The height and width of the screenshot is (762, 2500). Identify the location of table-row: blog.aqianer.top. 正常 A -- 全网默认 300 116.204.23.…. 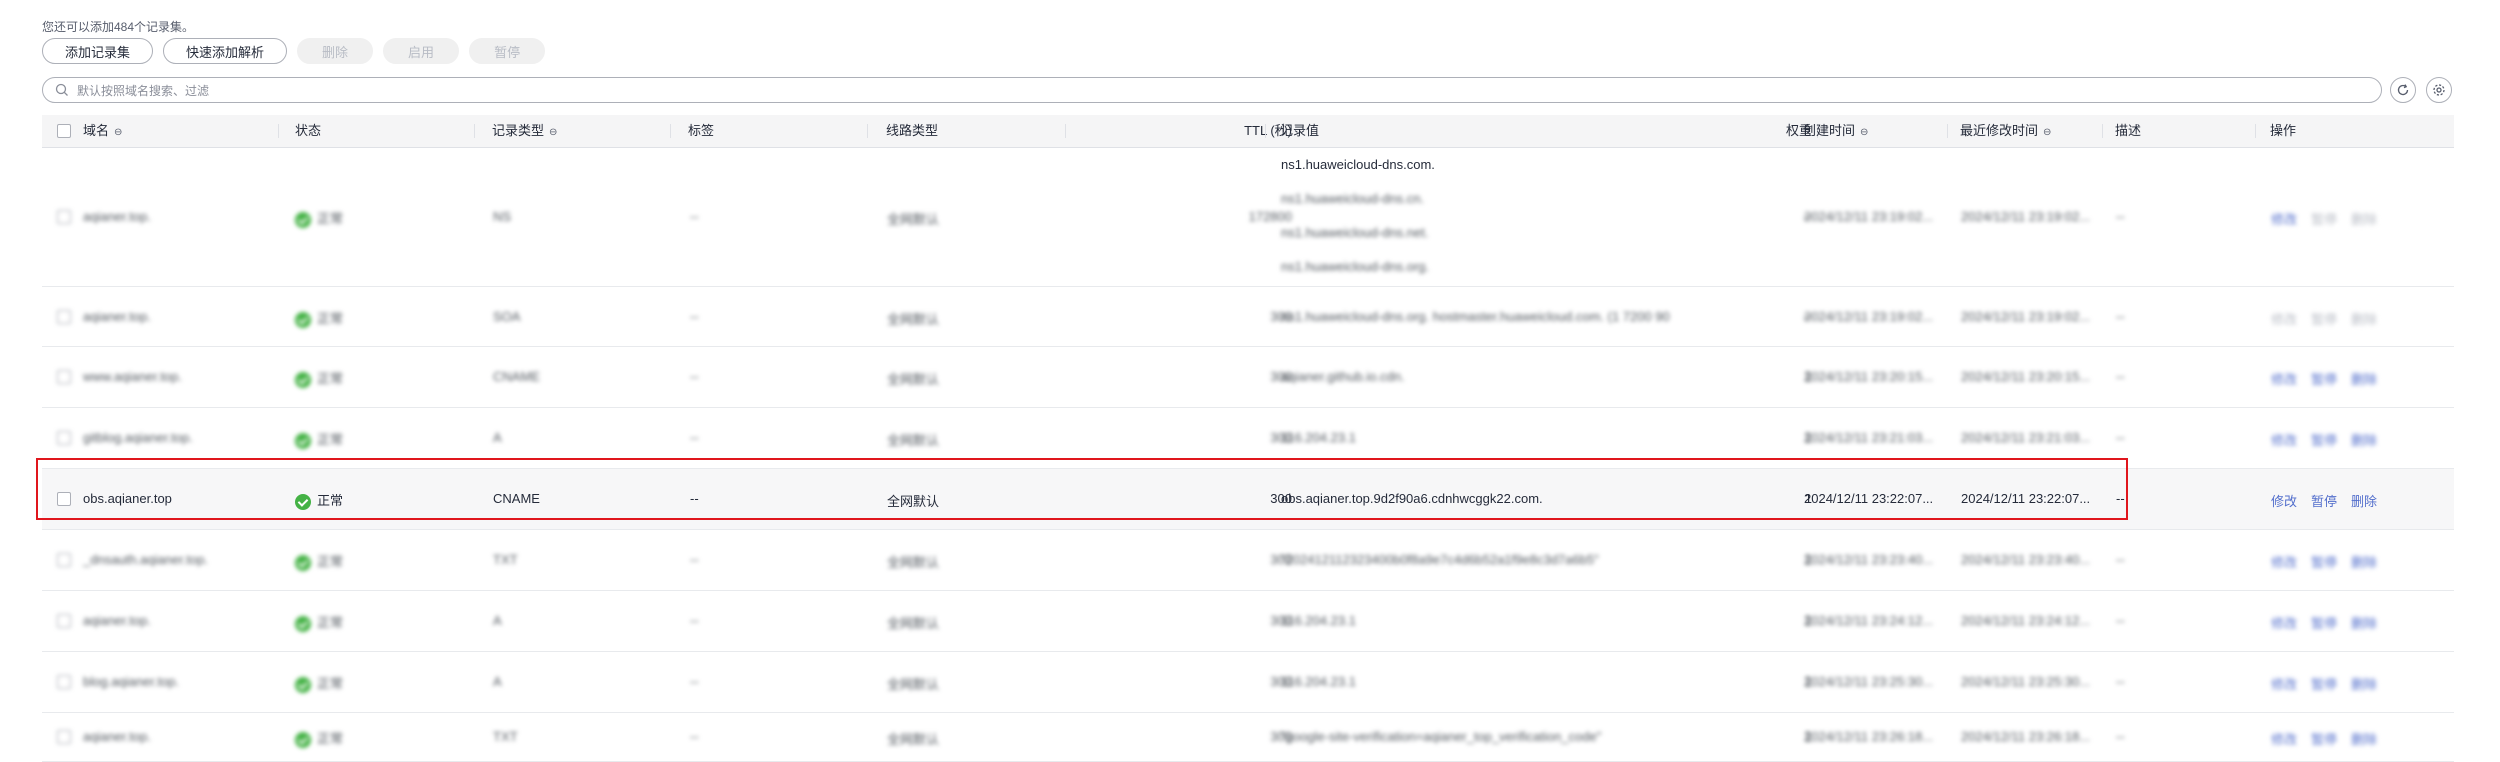
(1248, 682).